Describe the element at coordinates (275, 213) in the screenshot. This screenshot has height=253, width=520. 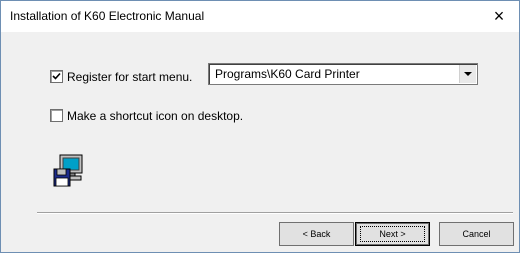
I see `separator-highlight` at that location.